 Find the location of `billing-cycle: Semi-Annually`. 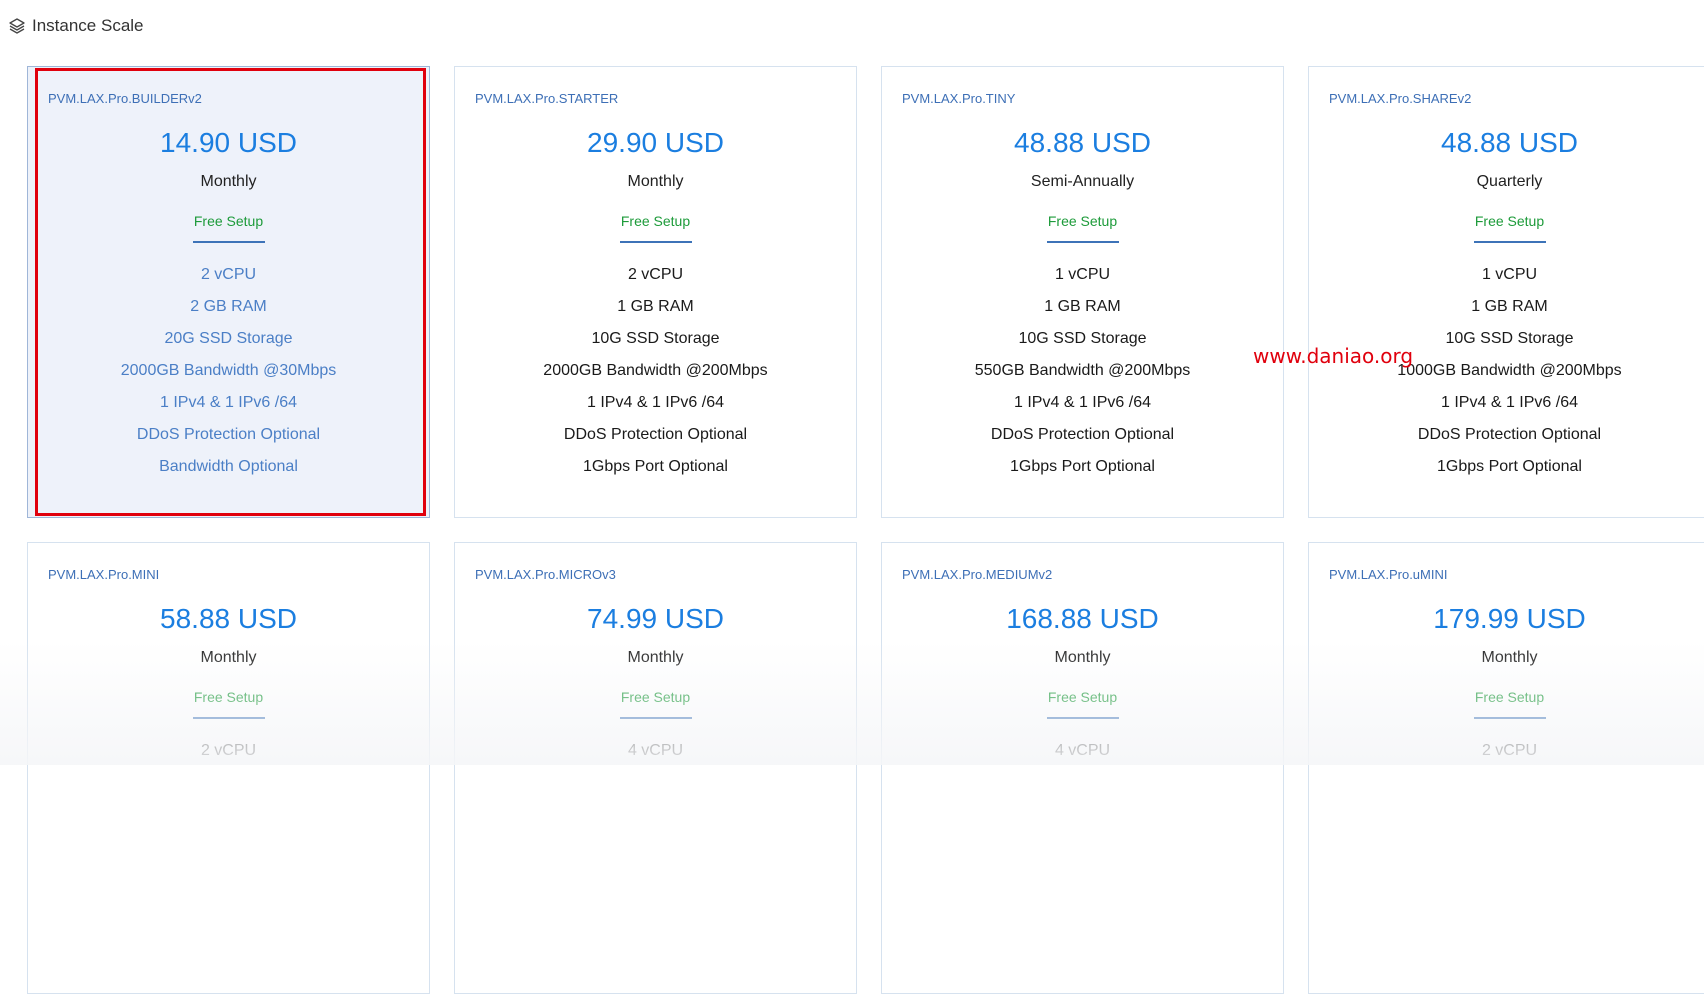

billing-cycle: Semi-Annually is located at coordinates (1082, 181).